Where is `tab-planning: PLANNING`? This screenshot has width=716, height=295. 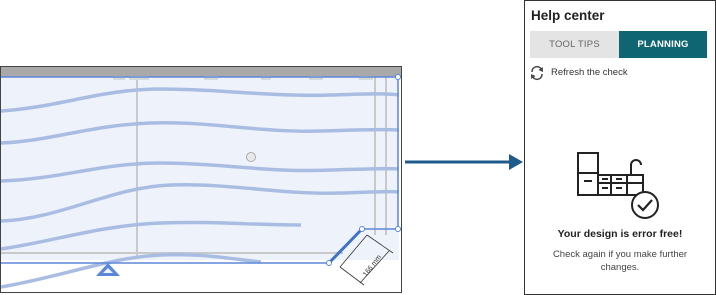
tab-planning: PLANNING is located at coordinates (663, 44).